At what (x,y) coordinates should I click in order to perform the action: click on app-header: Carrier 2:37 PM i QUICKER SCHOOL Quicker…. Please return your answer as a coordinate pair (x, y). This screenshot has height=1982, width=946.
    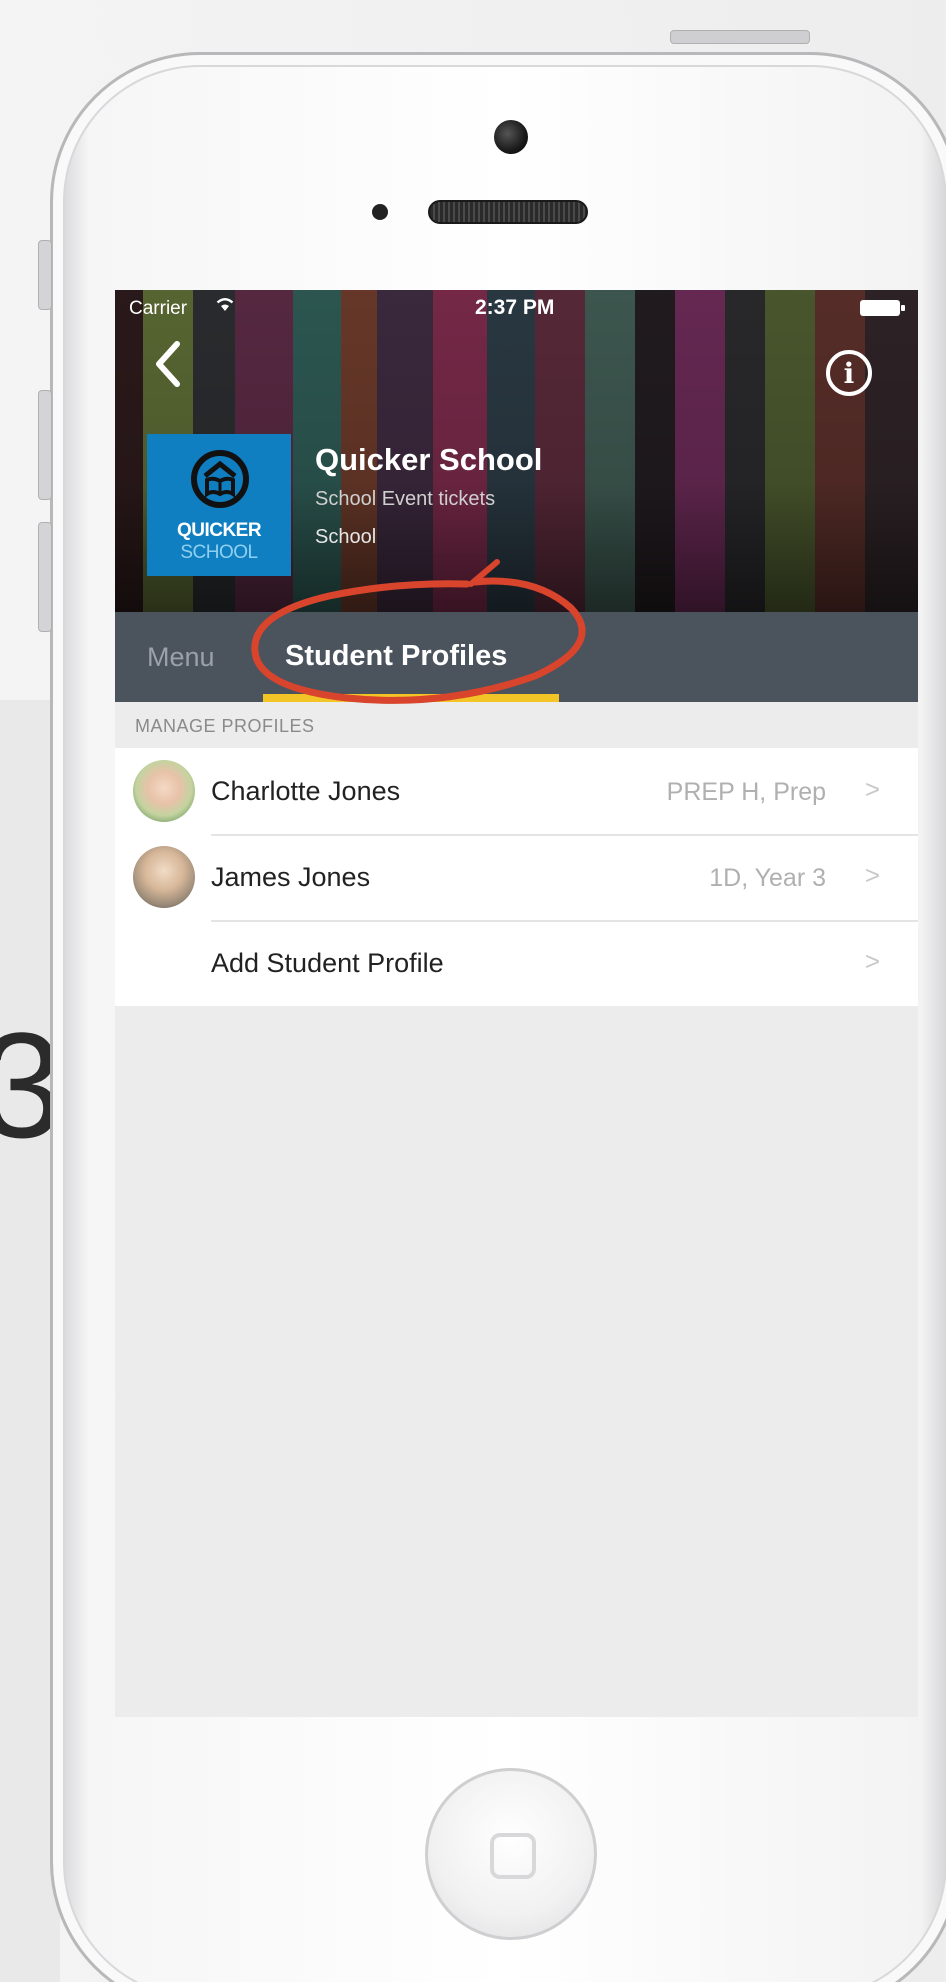
    Looking at the image, I should click on (516, 451).